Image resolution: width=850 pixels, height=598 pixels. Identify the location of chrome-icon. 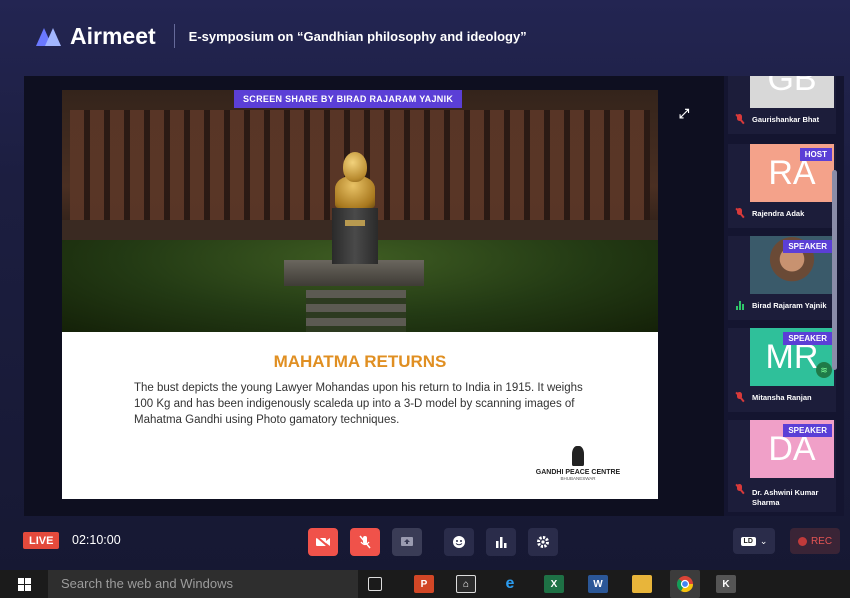
(685, 584).